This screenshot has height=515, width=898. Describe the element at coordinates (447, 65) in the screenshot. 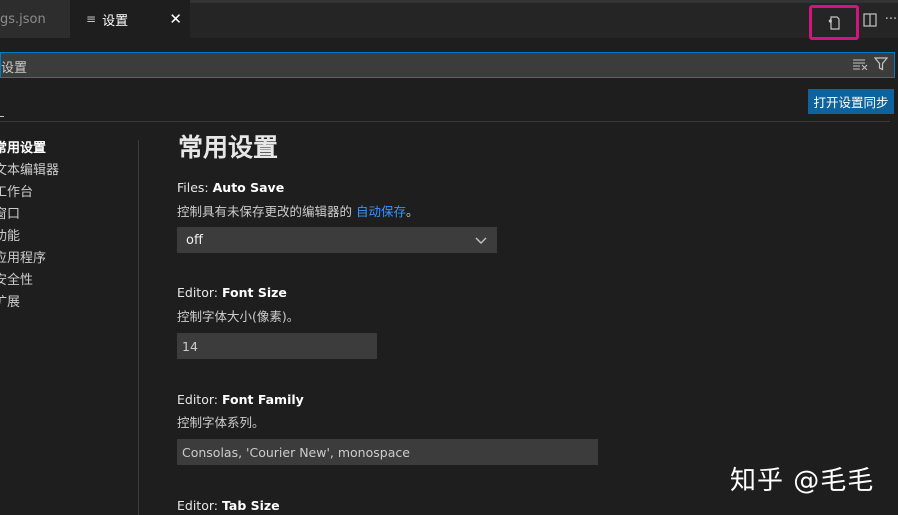

I see `settings-search-box: 设置` at that location.